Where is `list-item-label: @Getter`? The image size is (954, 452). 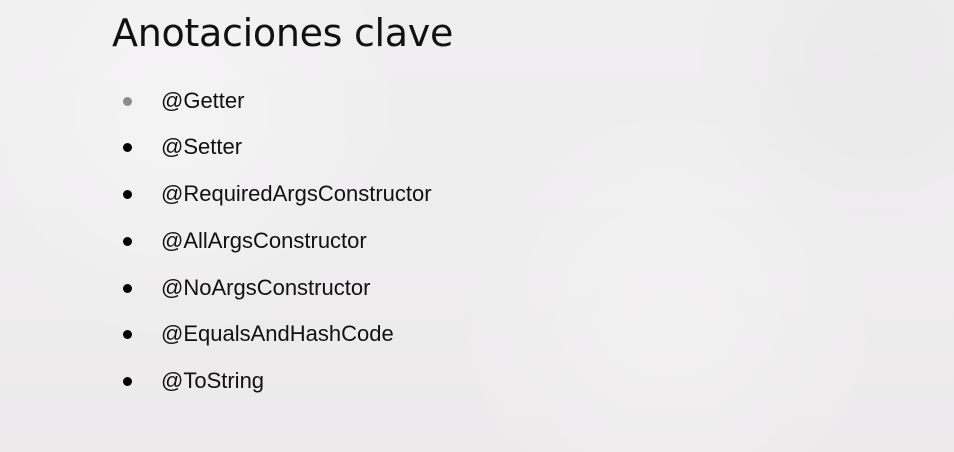
list-item-label: @Getter is located at coordinates (203, 100).